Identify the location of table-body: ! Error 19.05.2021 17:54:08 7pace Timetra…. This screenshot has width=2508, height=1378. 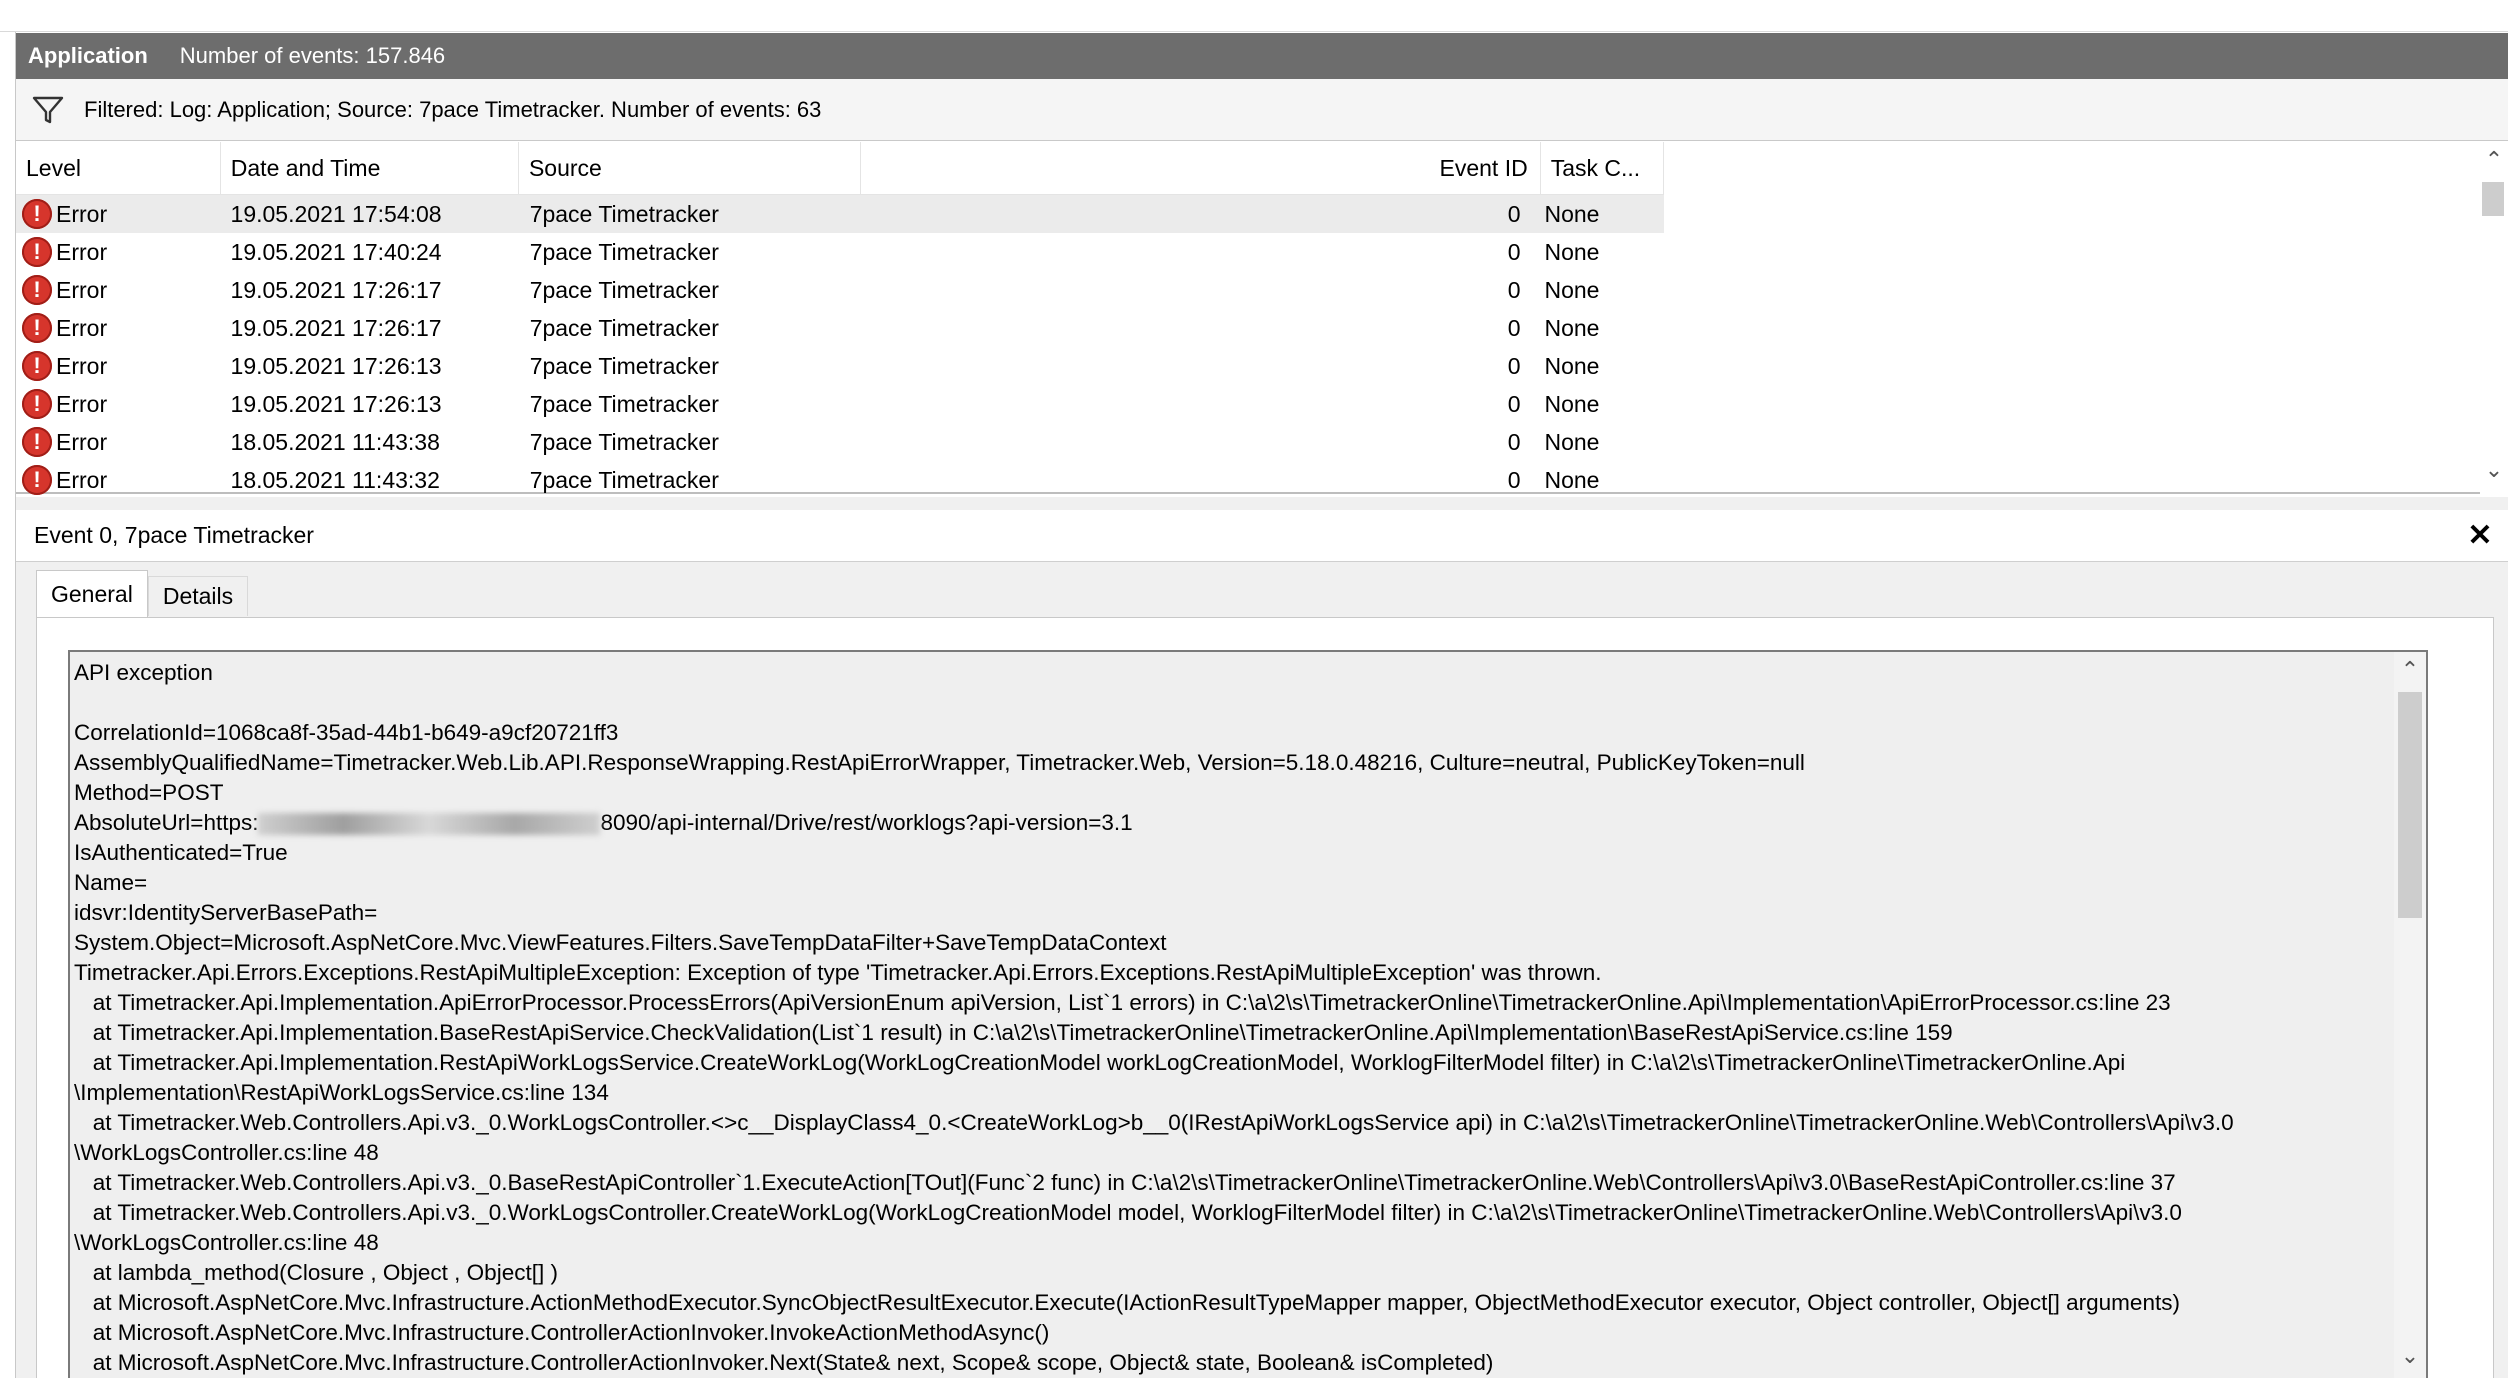
(840, 347).